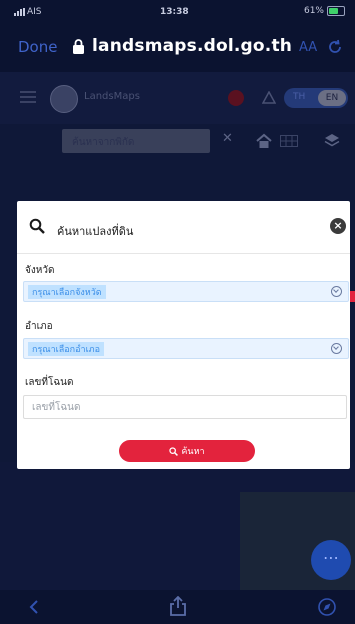 Image resolution: width=355 pixels, height=624 pixels. Describe the element at coordinates (338, 226) in the screenshot. I see `close-icon: ×` at that location.